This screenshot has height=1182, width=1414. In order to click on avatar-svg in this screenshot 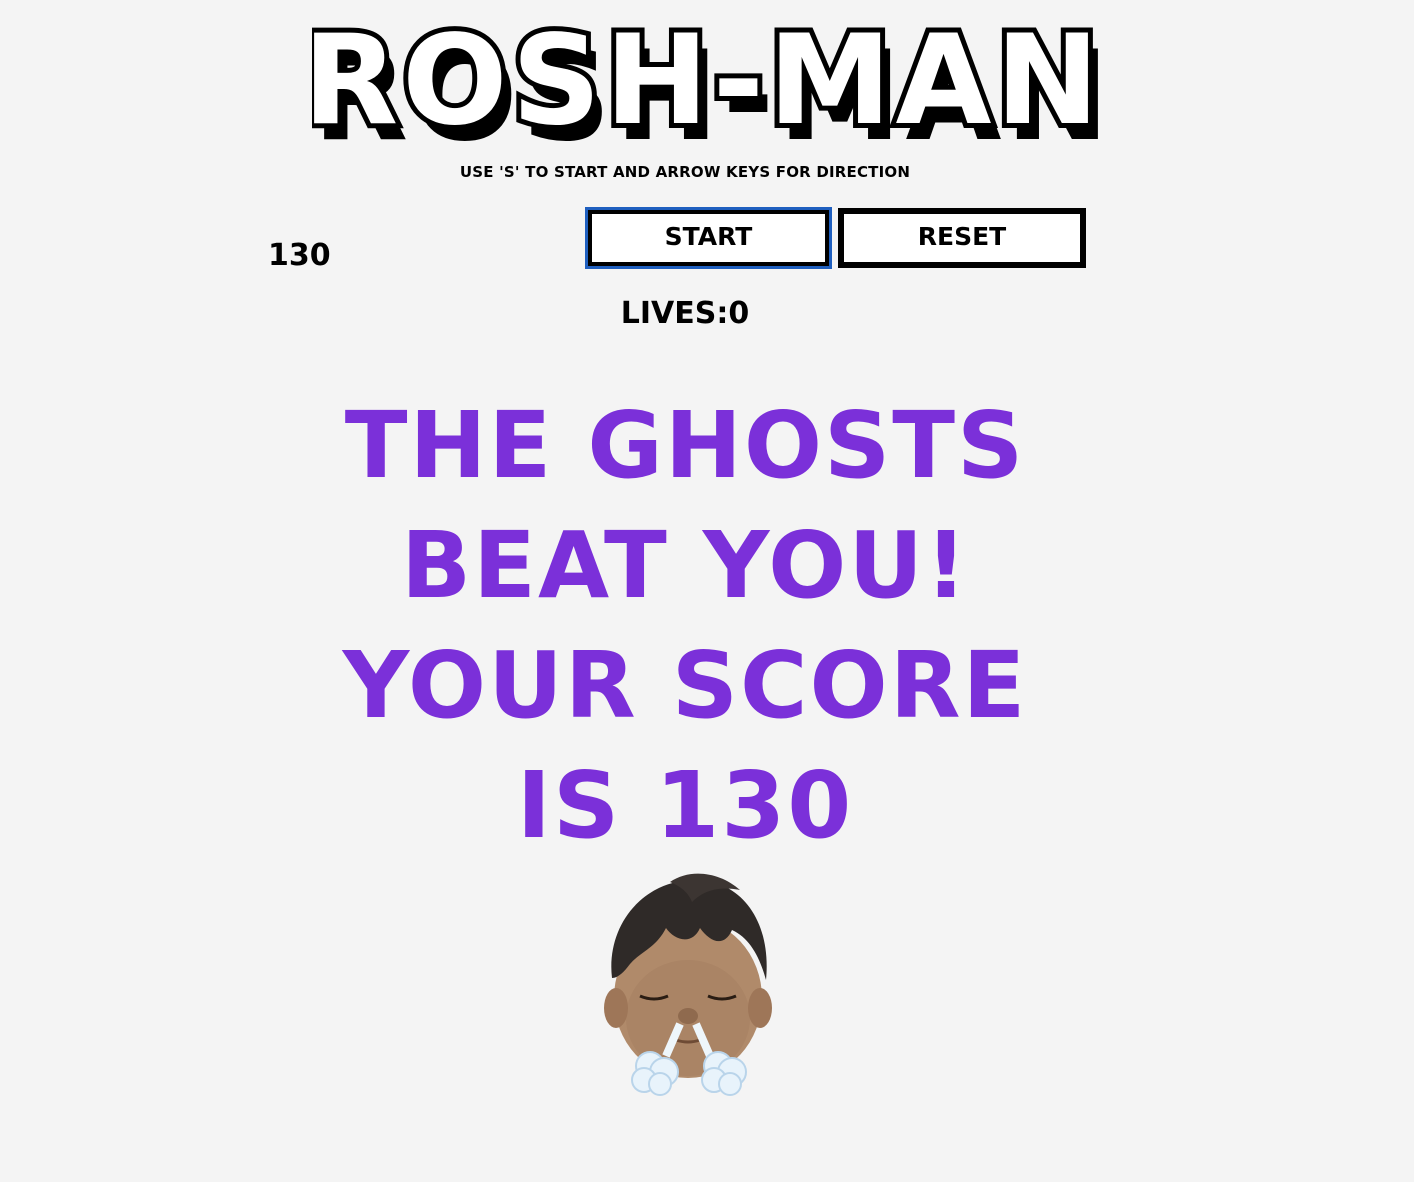, I will do `click(688, 984)`.